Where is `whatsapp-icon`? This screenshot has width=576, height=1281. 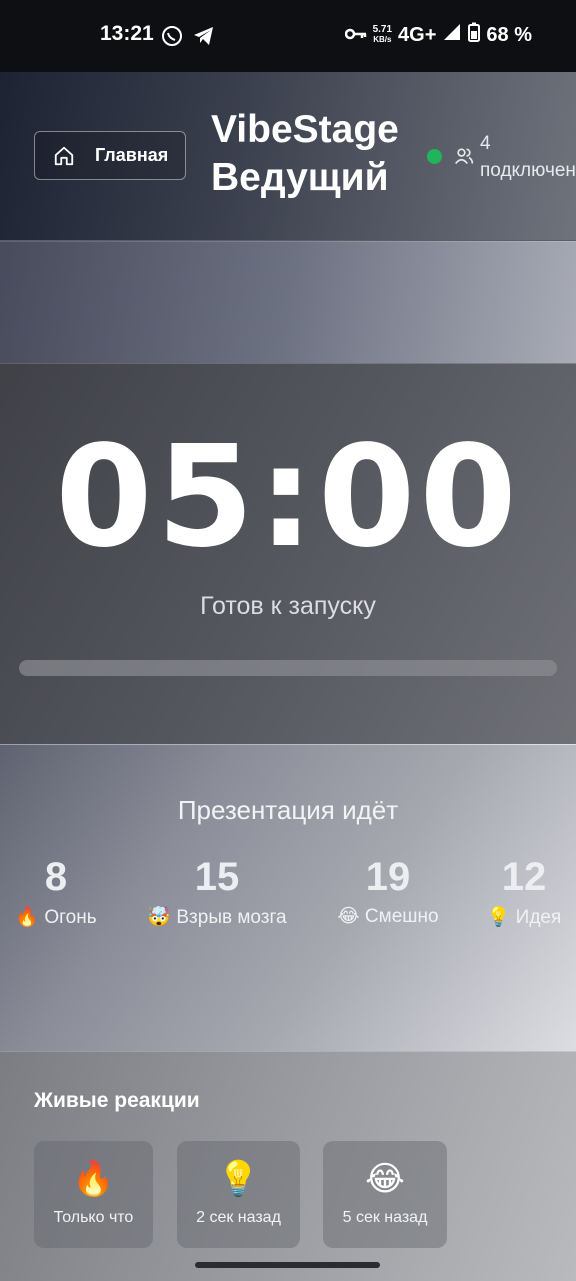 whatsapp-icon is located at coordinates (172, 36).